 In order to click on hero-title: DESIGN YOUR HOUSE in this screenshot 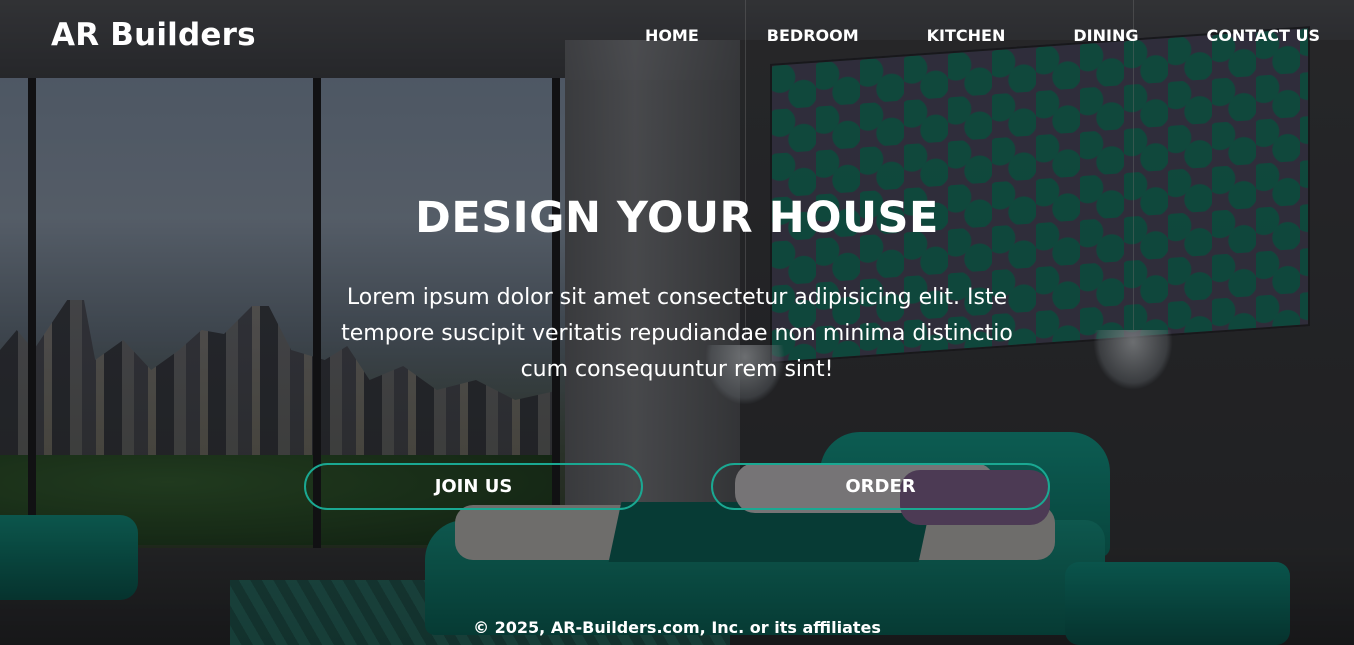, I will do `click(677, 218)`.